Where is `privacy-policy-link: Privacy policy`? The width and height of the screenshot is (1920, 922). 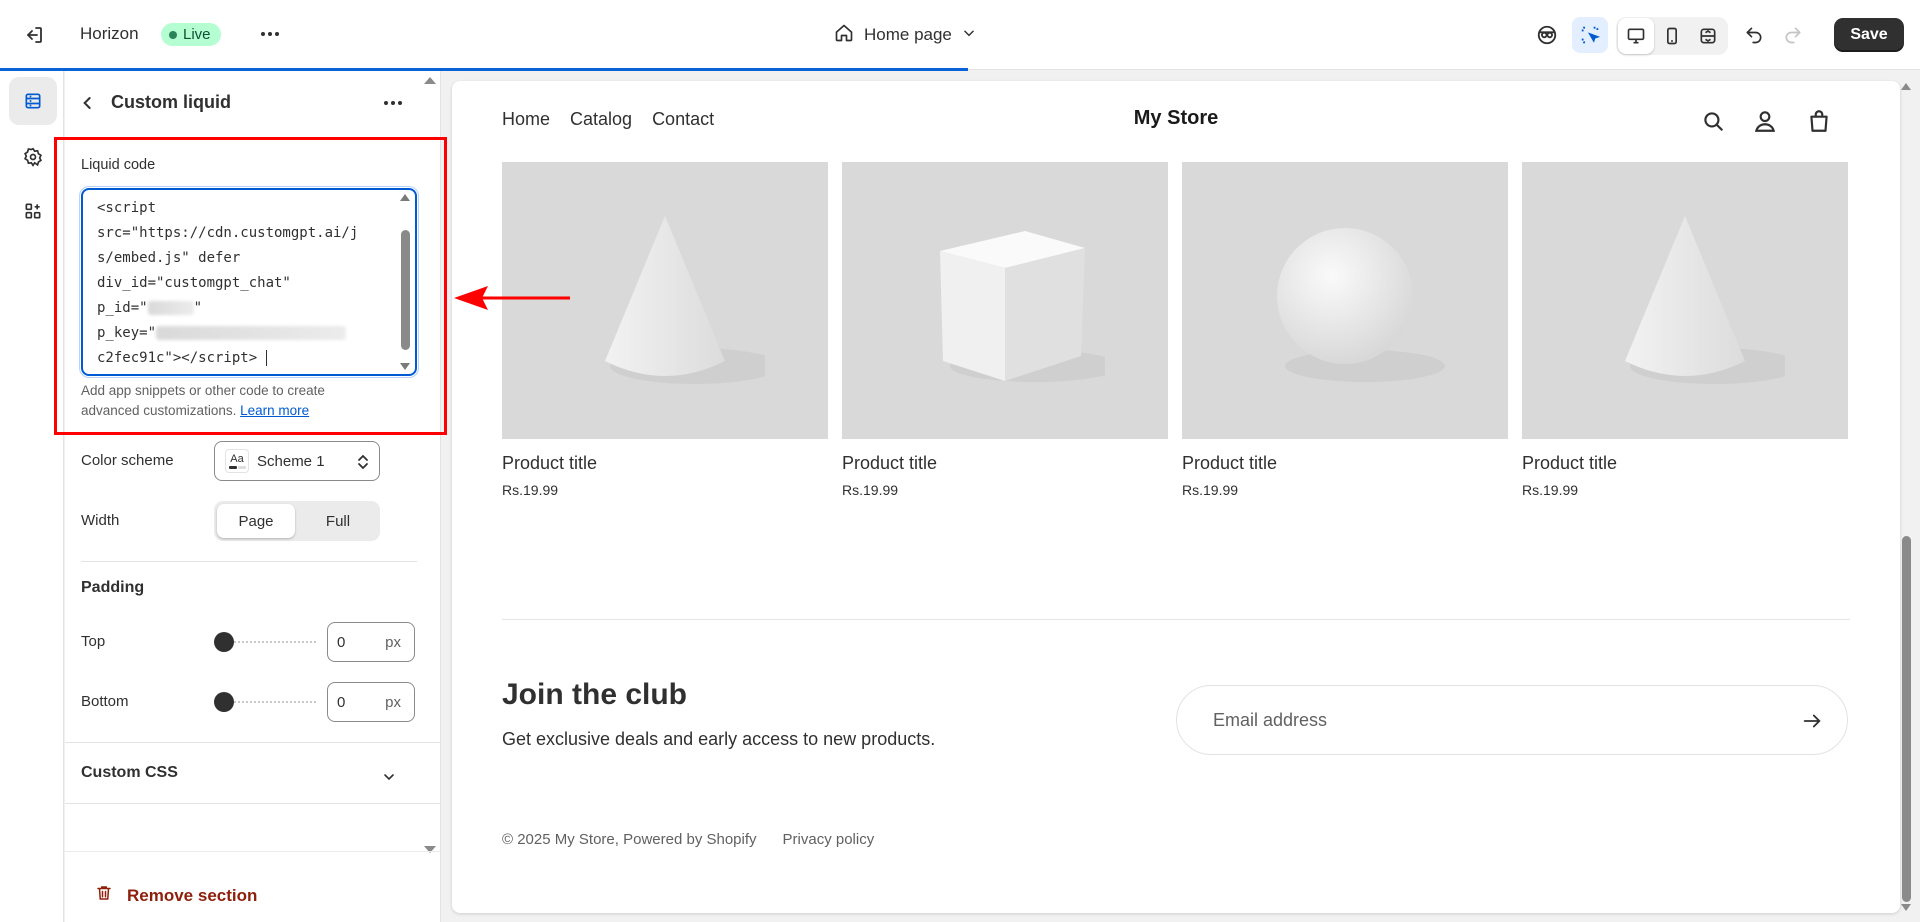
privacy-policy-link: Privacy policy is located at coordinates (829, 839).